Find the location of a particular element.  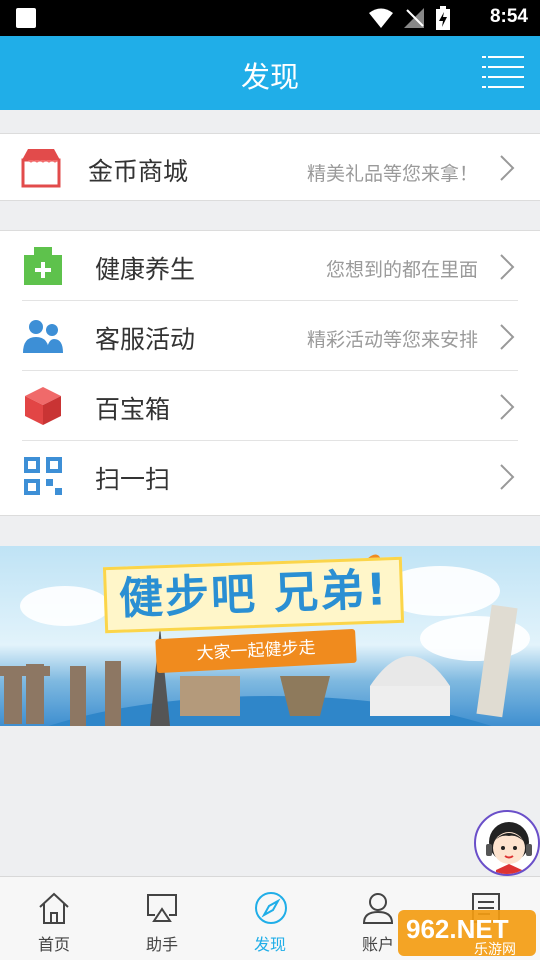

list-item-label: 金币商城 is located at coordinates (138, 171).